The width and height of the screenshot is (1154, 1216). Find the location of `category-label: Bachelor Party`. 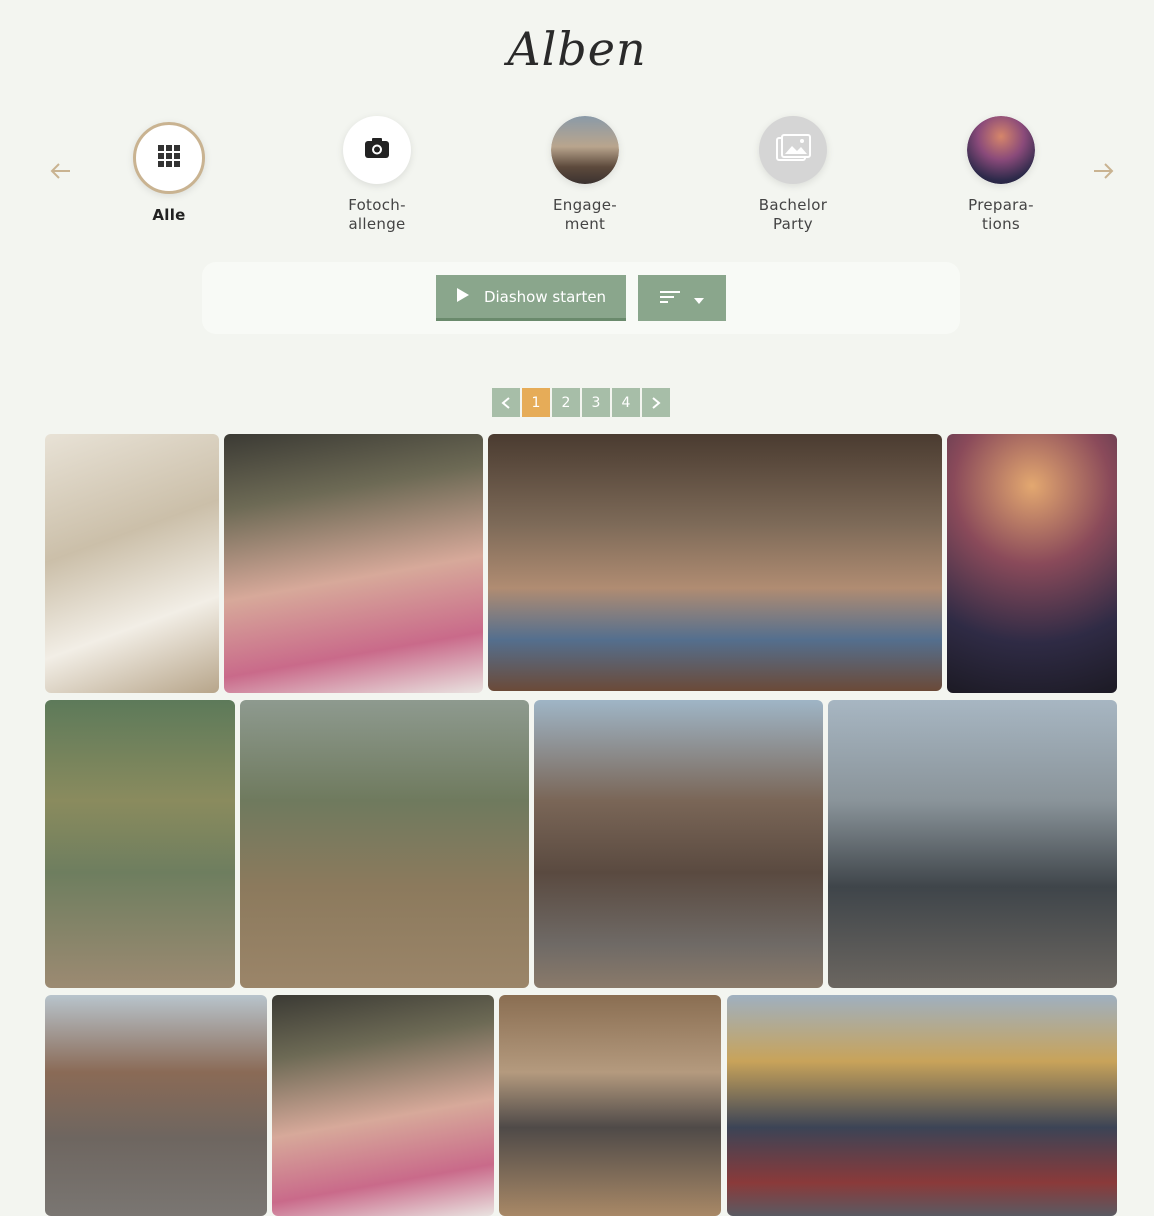

category-label: Bachelor Party is located at coordinates (793, 214).